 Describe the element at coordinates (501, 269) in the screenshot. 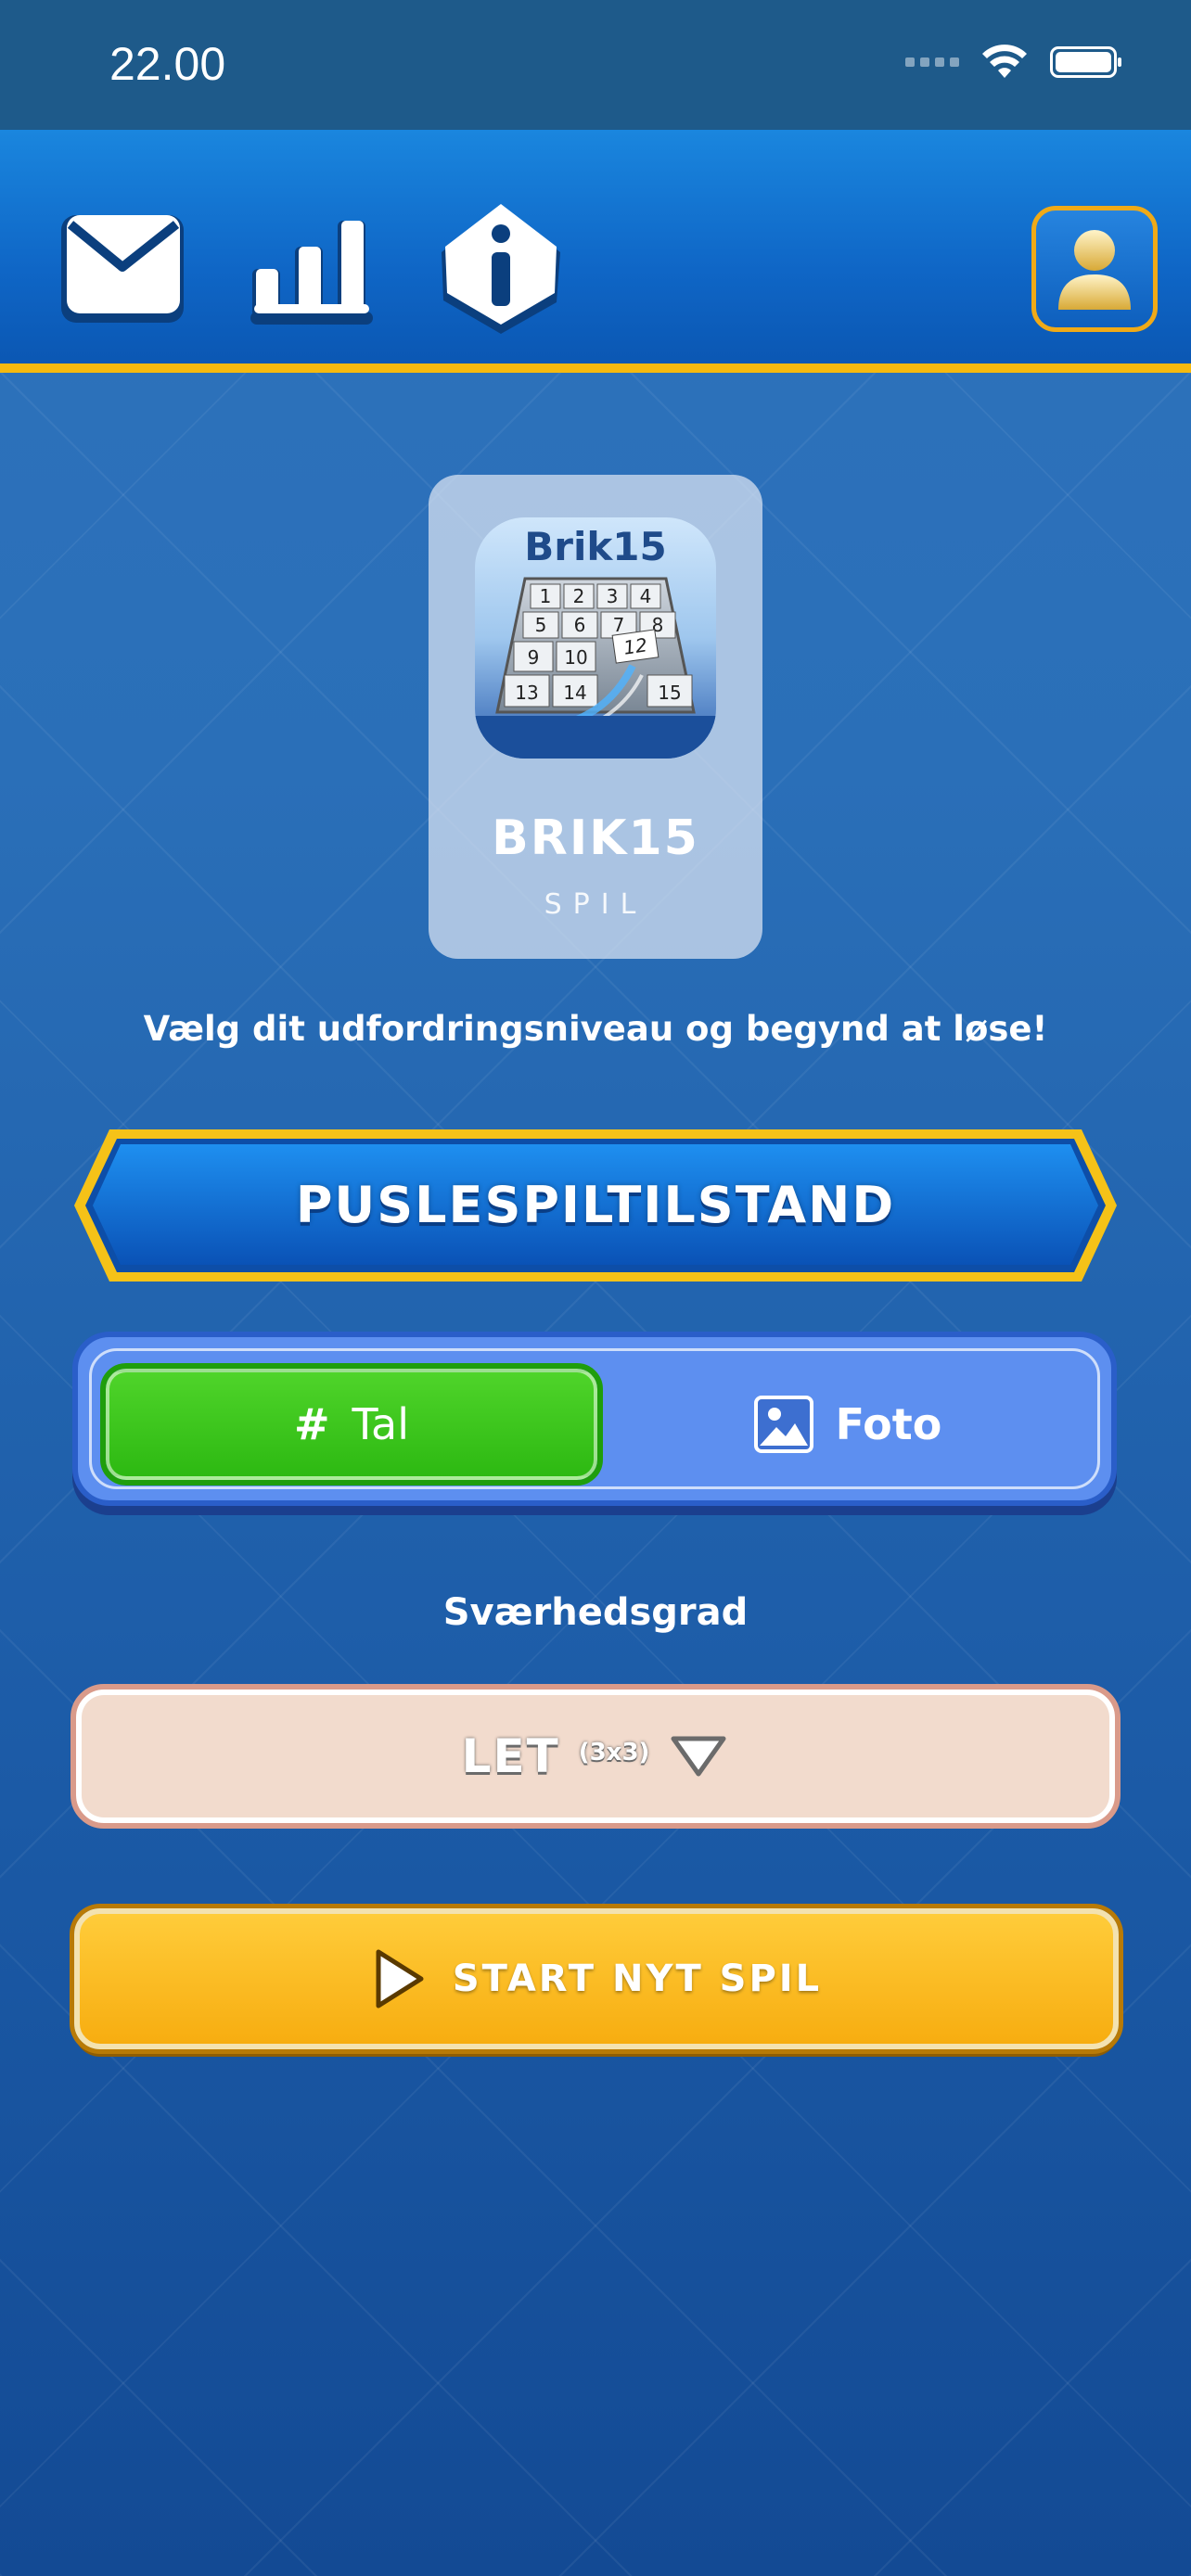

I see `info-icon` at that location.